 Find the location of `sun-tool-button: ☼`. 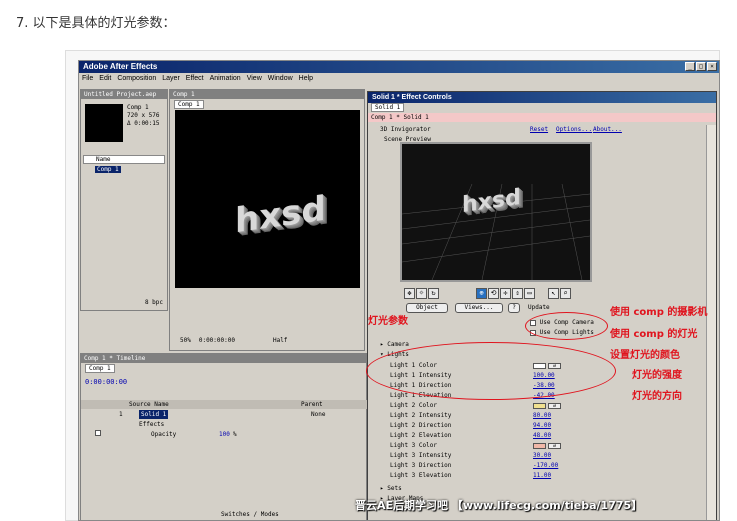

sun-tool-button: ☼ is located at coordinates (421, 293).